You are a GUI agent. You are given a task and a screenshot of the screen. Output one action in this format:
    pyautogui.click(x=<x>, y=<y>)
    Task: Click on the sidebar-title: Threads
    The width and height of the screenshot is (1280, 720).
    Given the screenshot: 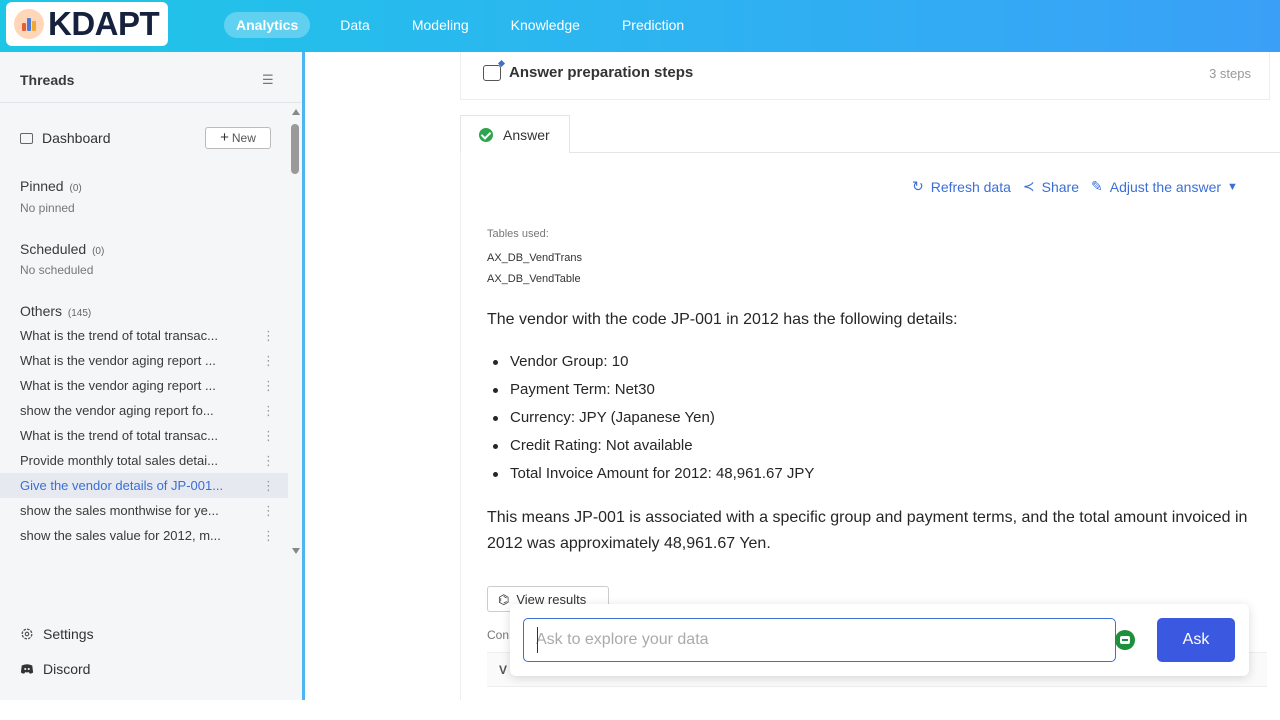 What is the action you would take?
    pyautogui.click(x=47, y=80)
    